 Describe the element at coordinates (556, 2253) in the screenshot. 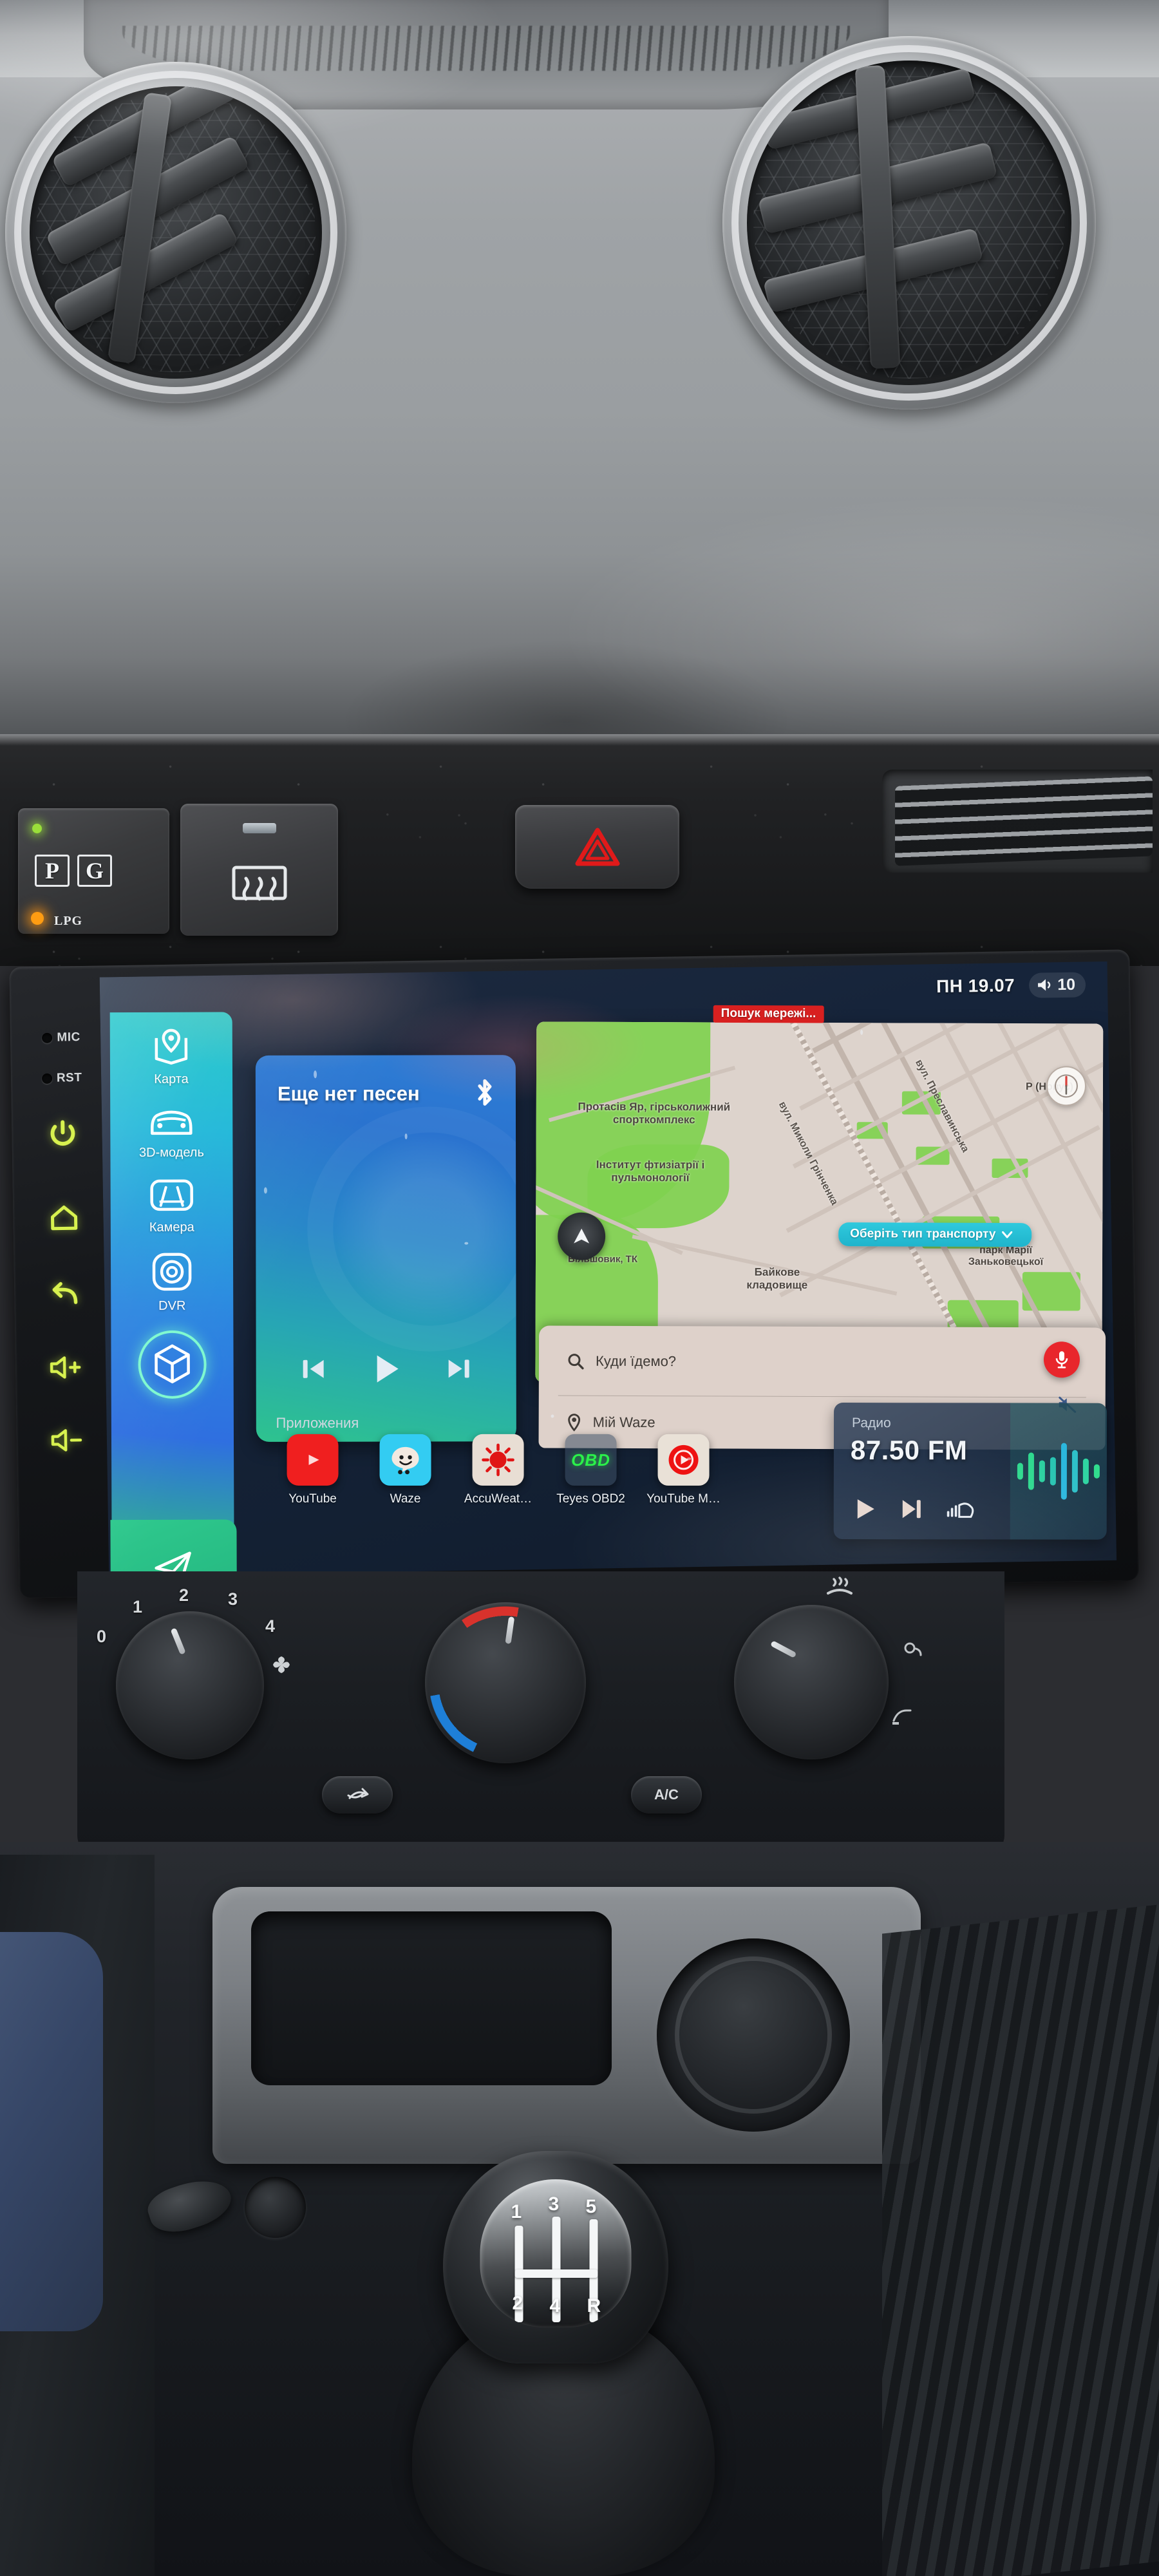

I see `gear-pattern: 1 3 5 2 4 R` at that location.